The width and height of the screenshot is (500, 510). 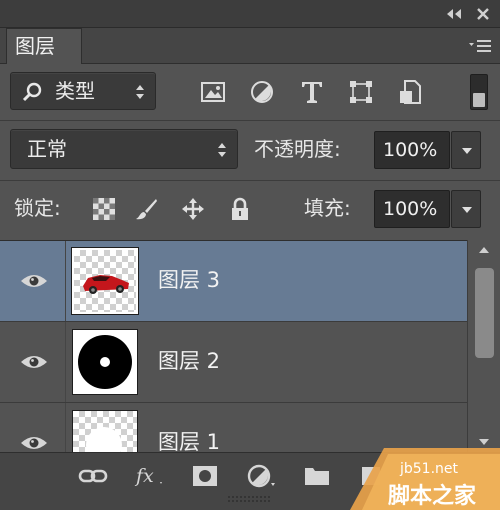 What do you see at coordinates (262, 92) in the screenshot?
I see `adjustment-filter-icon` at bounding box center [262, 92].